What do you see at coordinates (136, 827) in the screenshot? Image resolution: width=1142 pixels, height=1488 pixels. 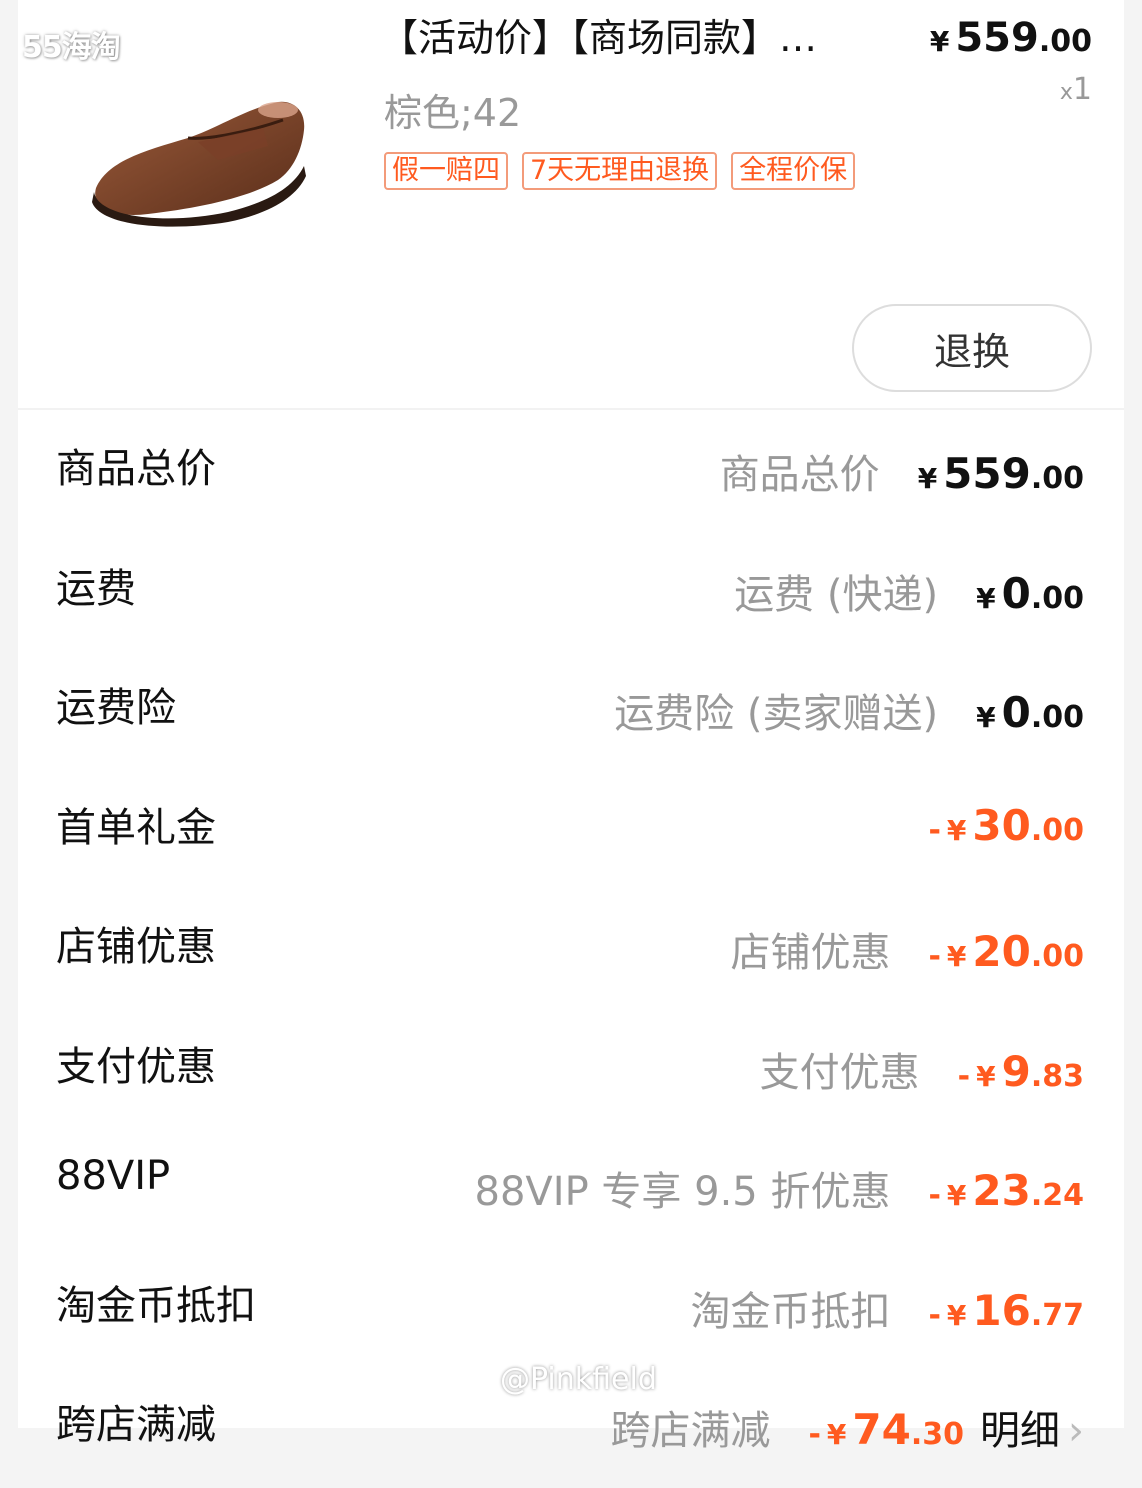 I see `row-label: 首单礼金` at bounding box center [136, 827].